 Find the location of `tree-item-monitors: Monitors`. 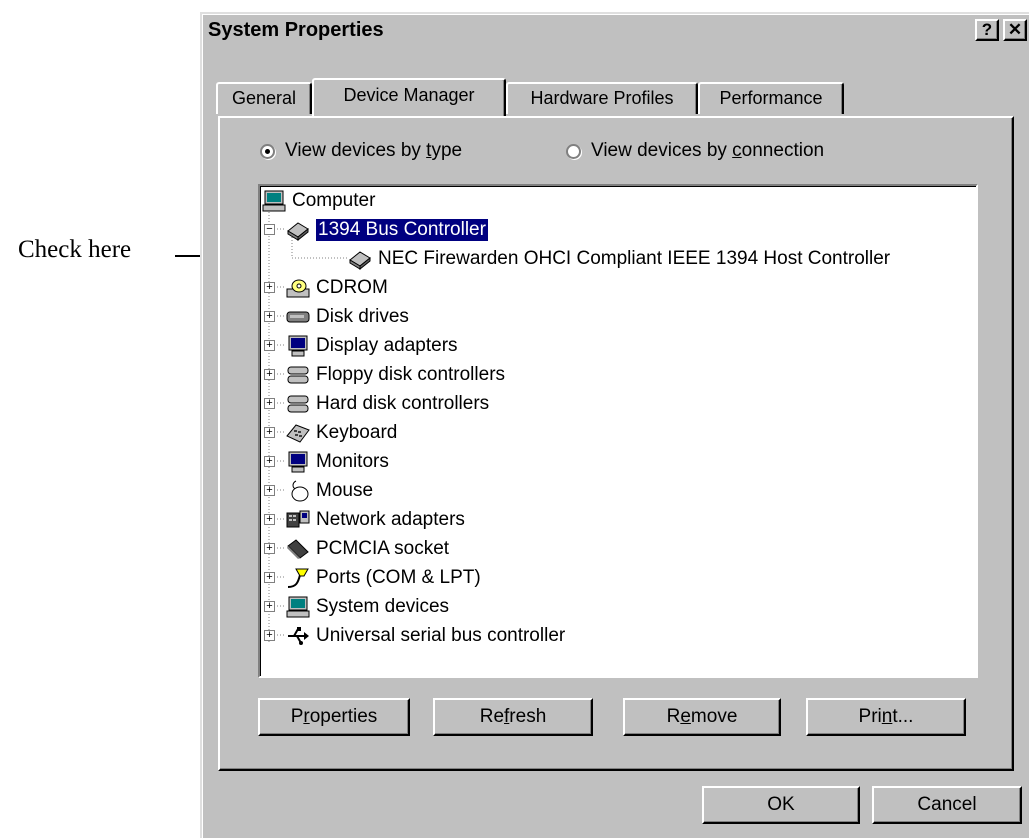

tree-item-monitors: Monitors is located at coordinates (337, 461).